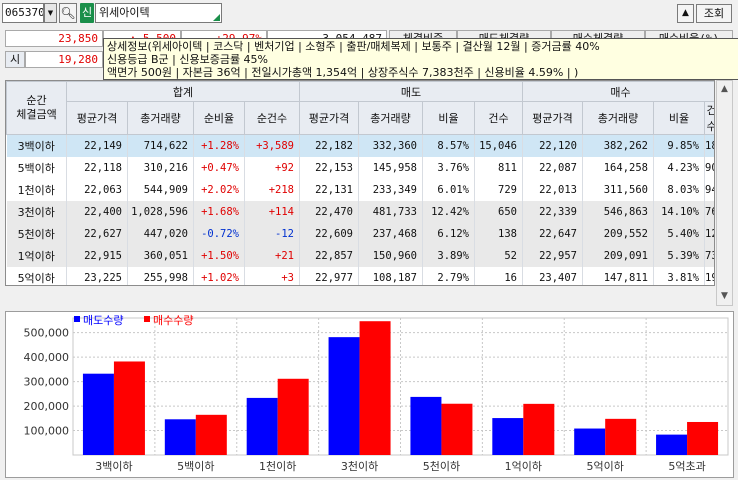 The width and height of the screenshot is (738, 480). I want to click on table-cell: 22,013, so click(552, 189).